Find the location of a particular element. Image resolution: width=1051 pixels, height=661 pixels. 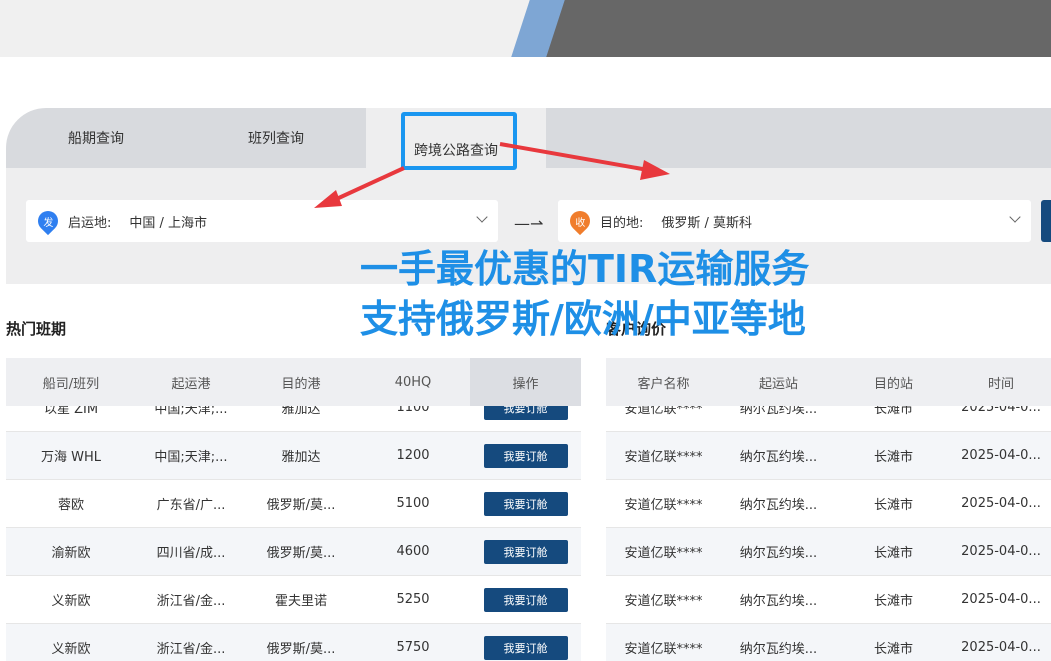

hot-schedule-header: 船司/班列 起运港 目的港 40HQ 操作 is located at coordinates (293, 382).